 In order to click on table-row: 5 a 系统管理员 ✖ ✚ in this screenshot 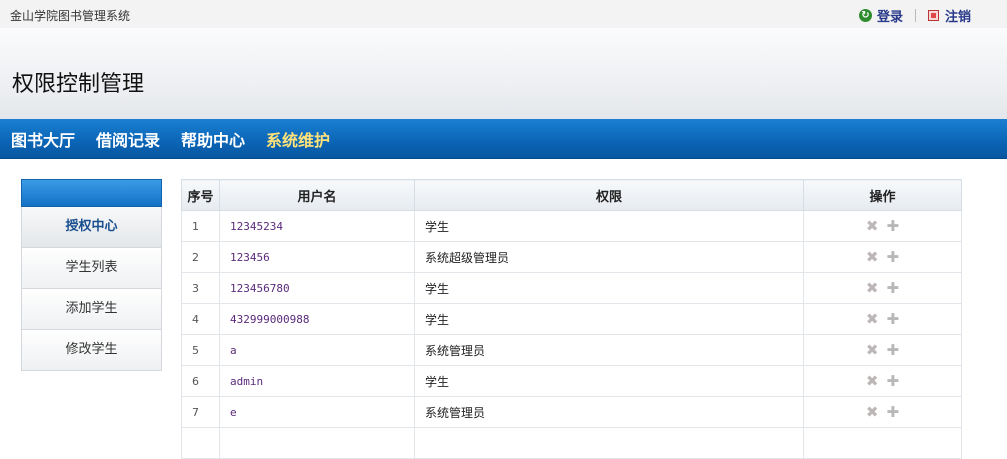, I will do `click(571, 350)`.